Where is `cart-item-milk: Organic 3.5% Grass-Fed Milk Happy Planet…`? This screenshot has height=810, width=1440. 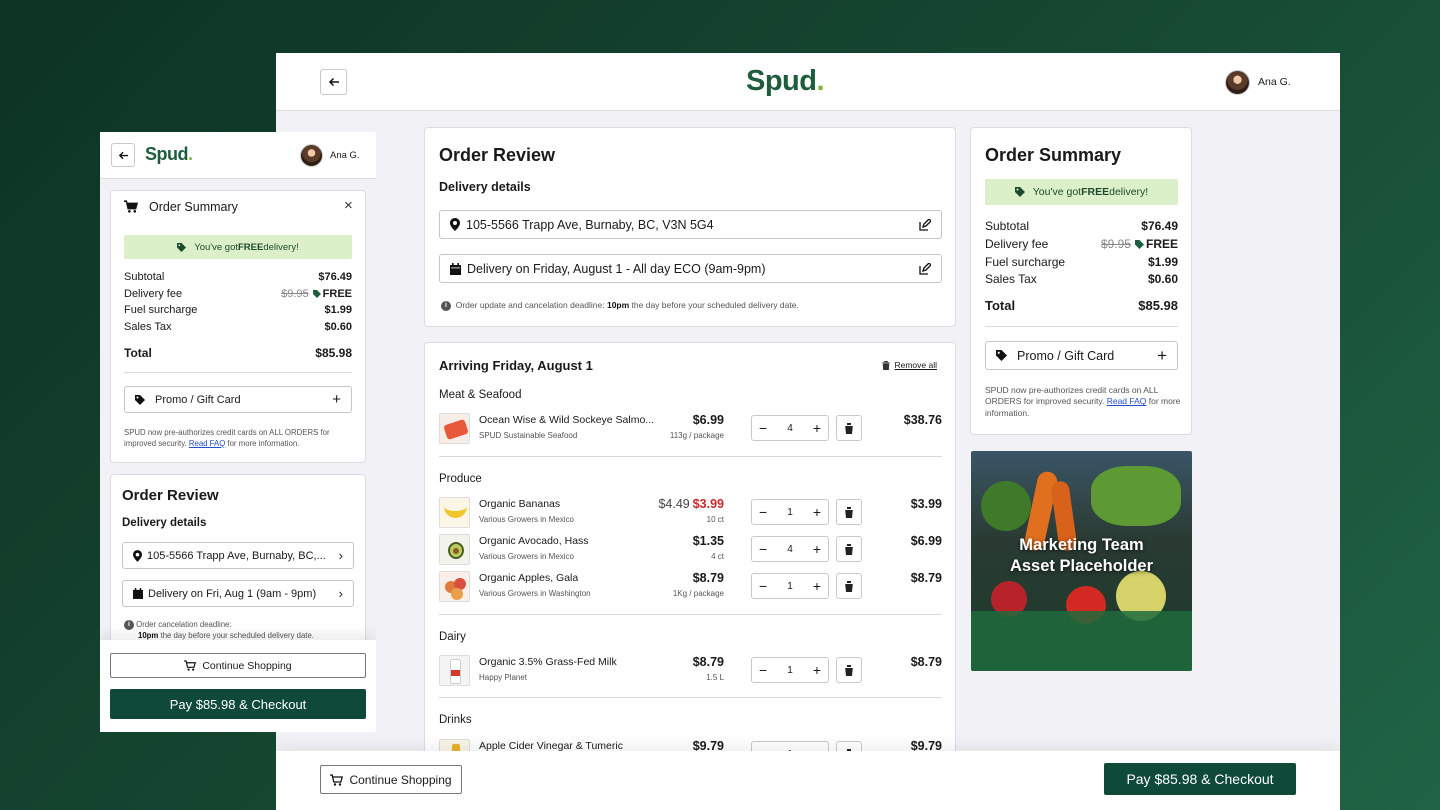
cart-item-milk: Organic 3.5% Grass-Fed Milk Happy Planet… is located at coordinates (690, 671).